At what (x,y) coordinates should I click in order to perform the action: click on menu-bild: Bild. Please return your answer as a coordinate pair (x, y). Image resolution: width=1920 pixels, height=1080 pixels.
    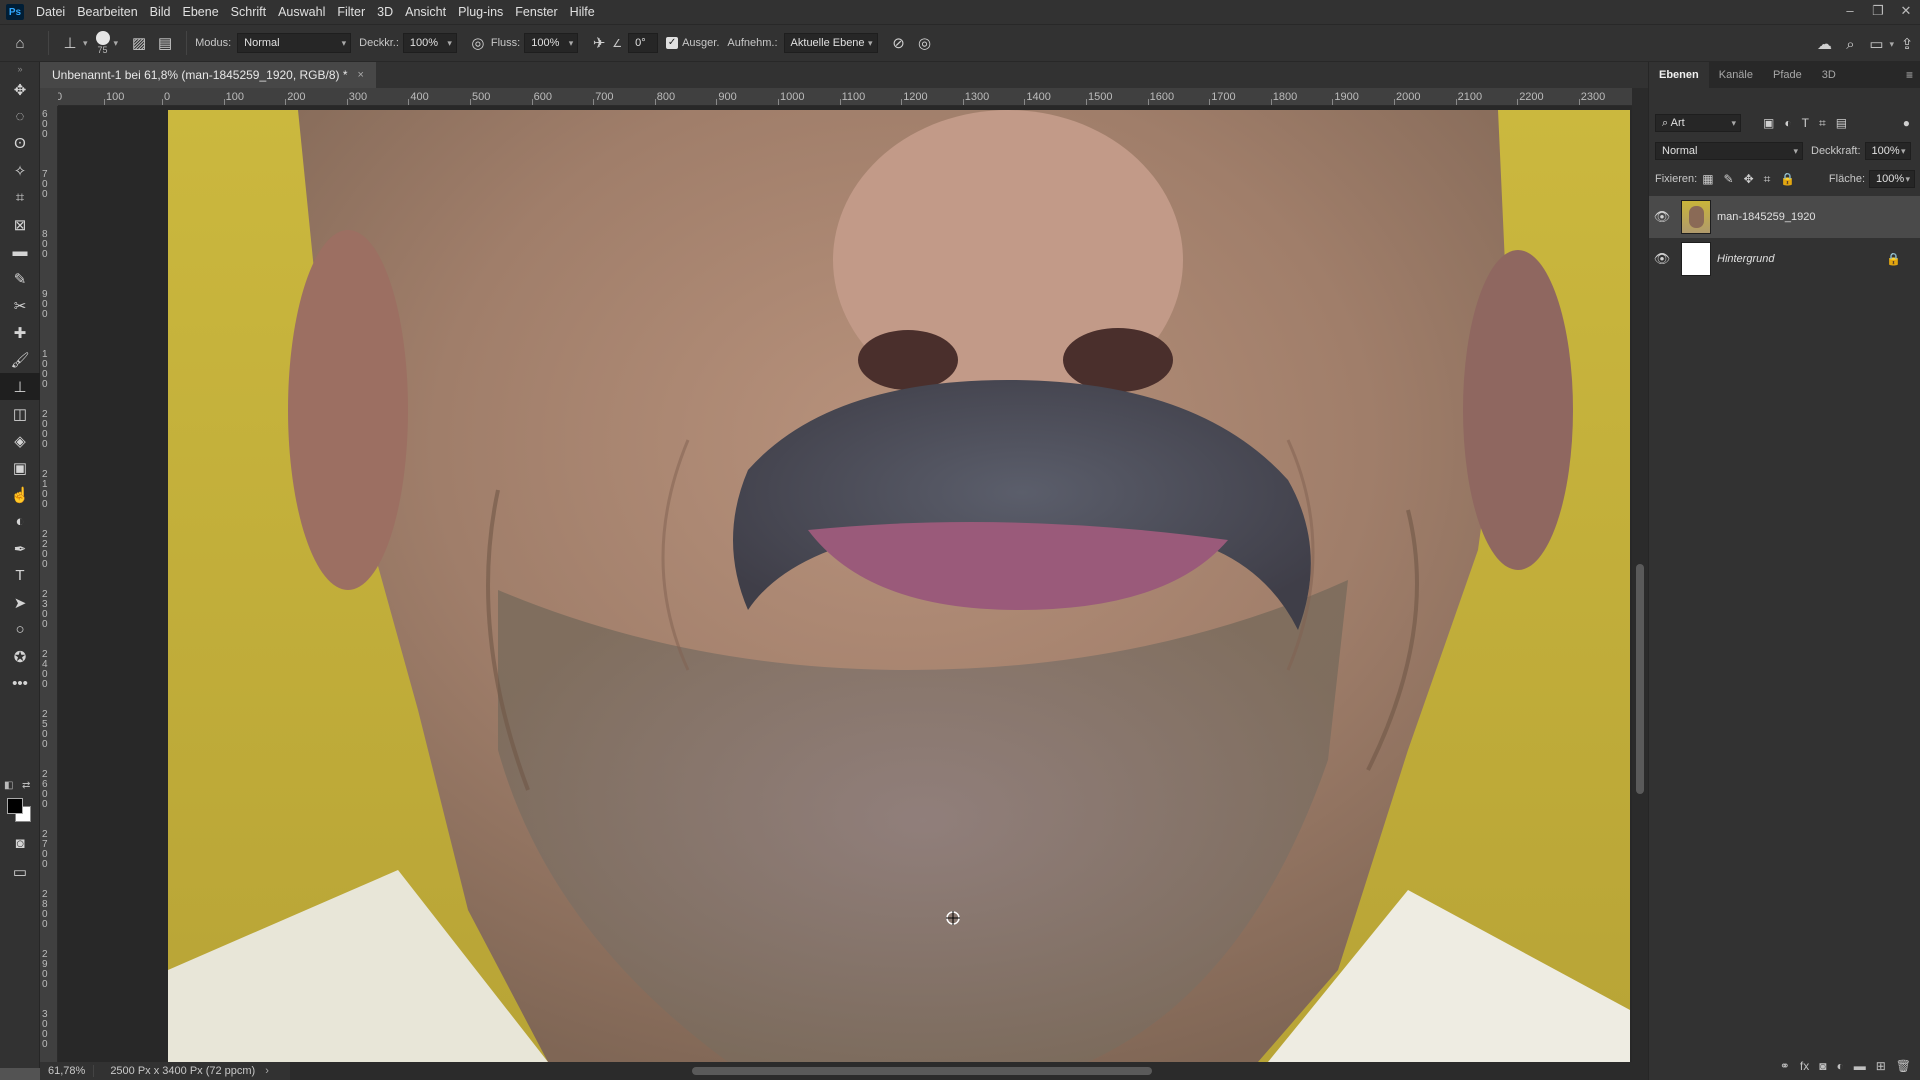
    Looking at the image, I should click on (160, 12).